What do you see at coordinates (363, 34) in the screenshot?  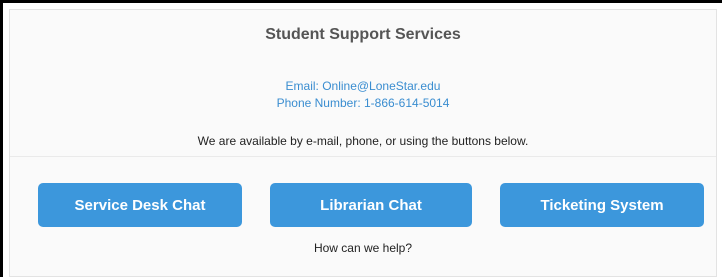 I see `panel-title: Student Support Services` at bounding box center [363, 34].